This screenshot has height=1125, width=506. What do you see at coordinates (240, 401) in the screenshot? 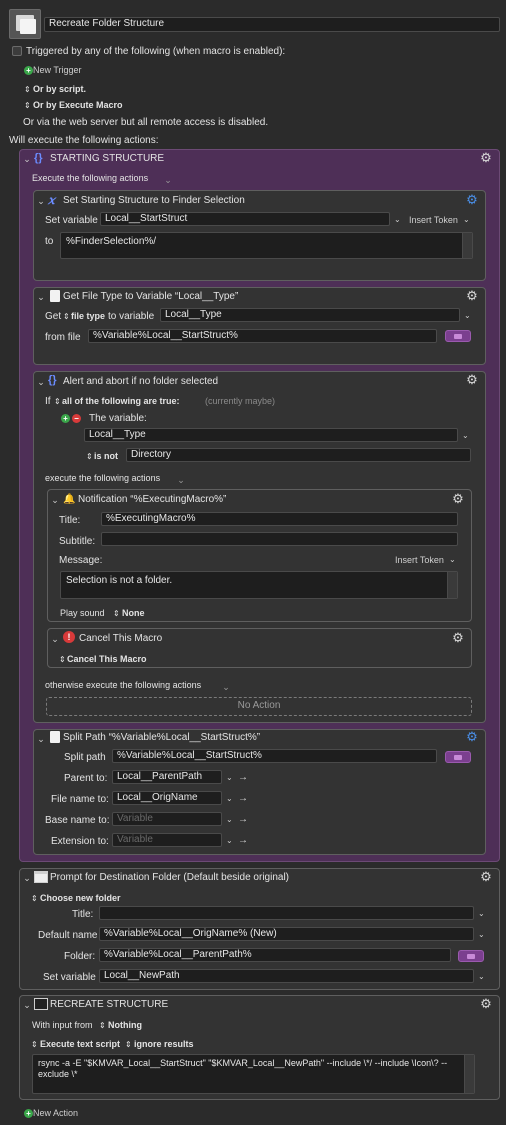
I see `currently-status: (currently maybe)` at bounding box center [240, 401].